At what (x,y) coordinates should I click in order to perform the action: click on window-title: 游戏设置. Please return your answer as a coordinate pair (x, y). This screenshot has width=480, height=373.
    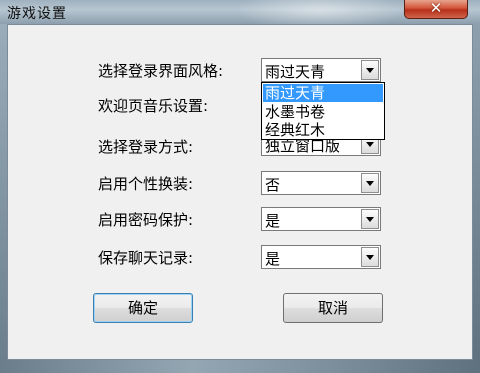
    Looking at the image, I should click on (37, 14).